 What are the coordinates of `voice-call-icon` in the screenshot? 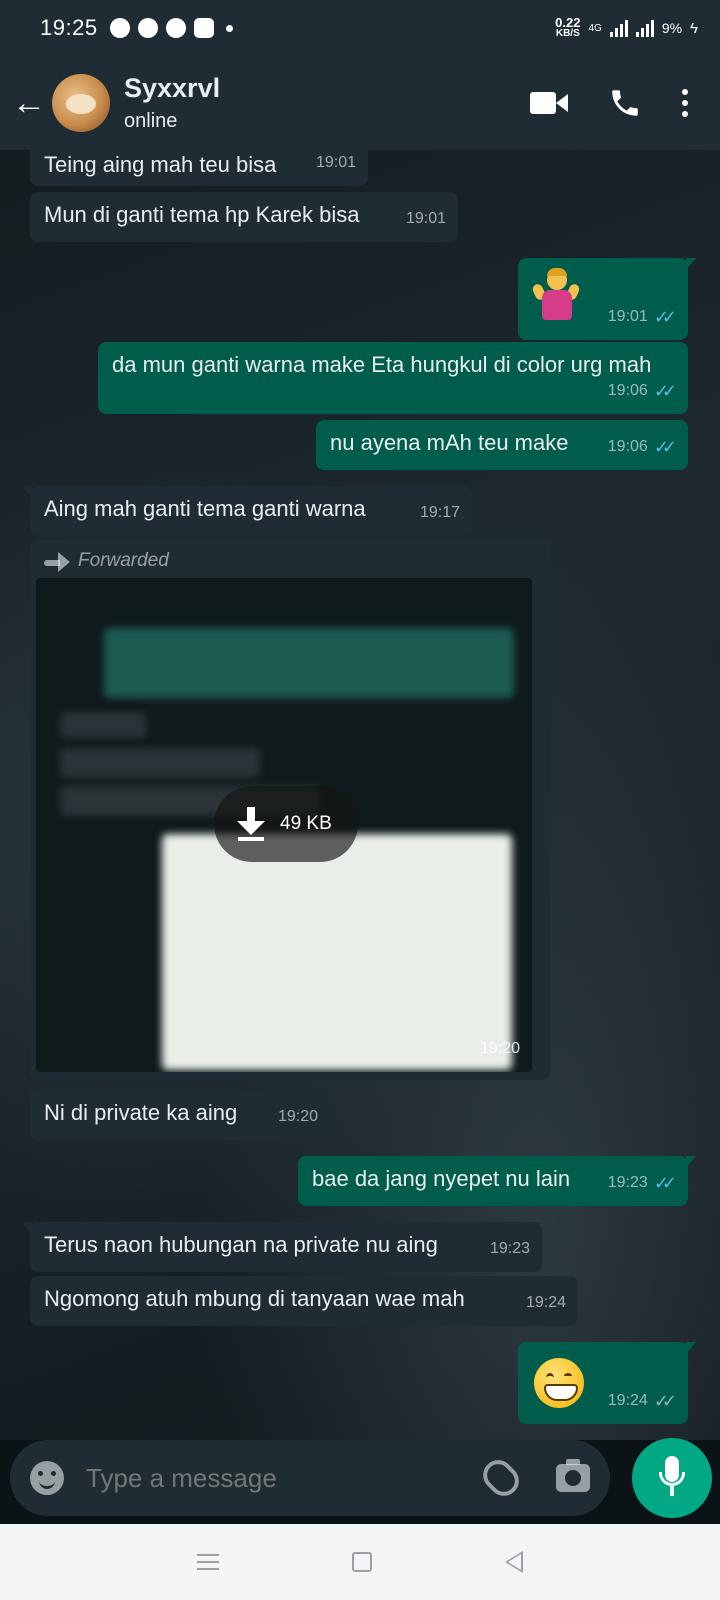 It's located at (625, 103).